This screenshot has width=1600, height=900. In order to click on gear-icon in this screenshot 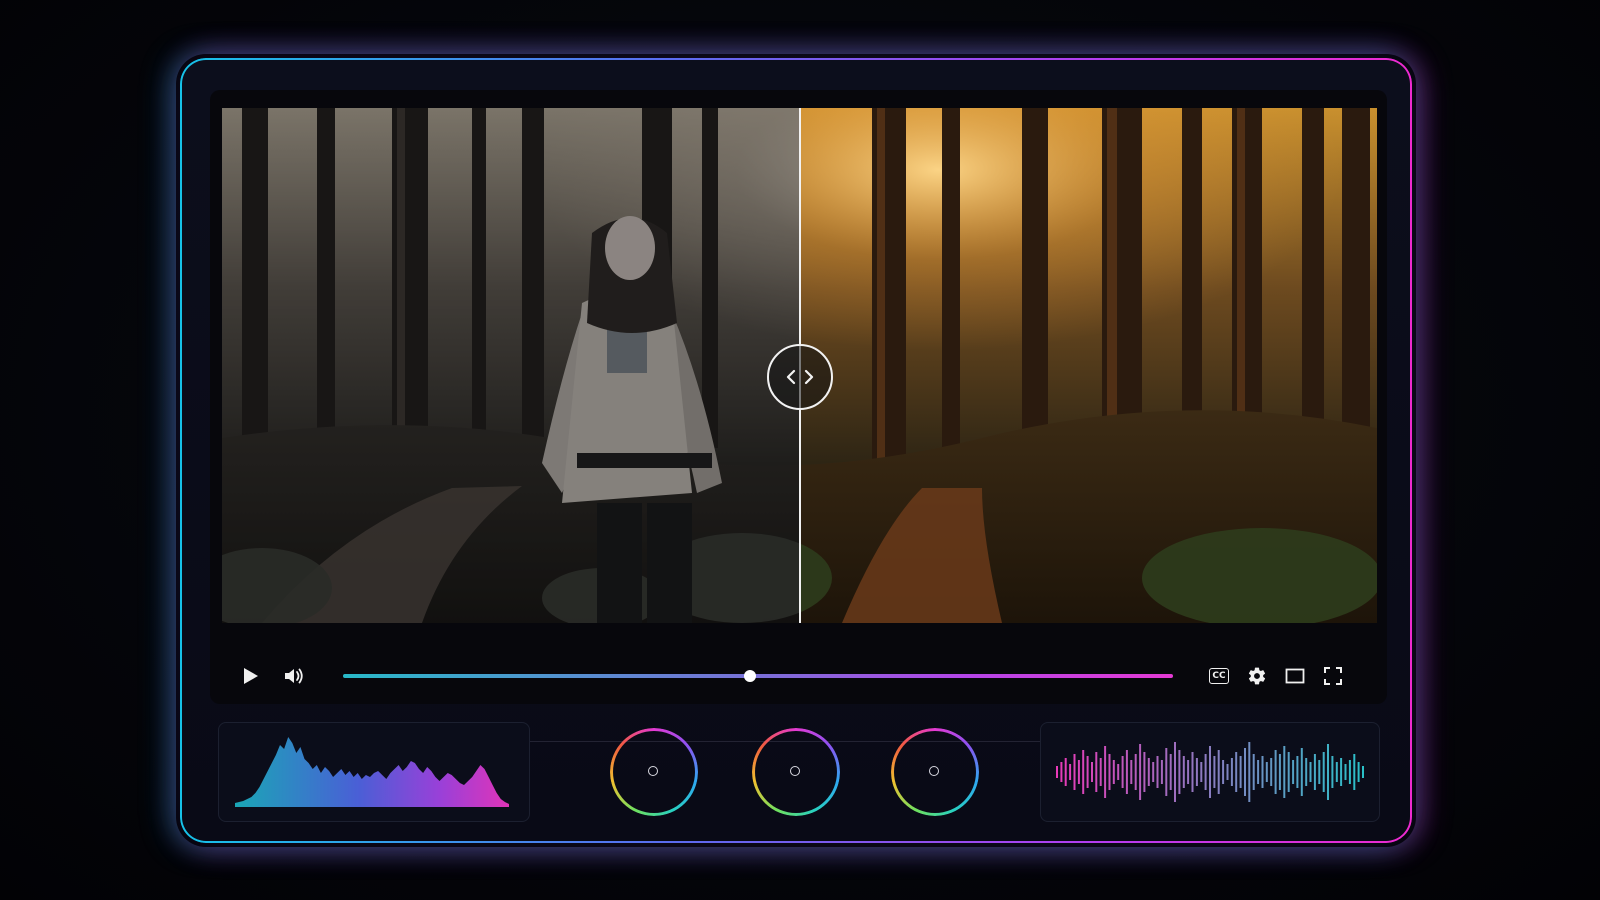, I will do `click(1257, 676)`.